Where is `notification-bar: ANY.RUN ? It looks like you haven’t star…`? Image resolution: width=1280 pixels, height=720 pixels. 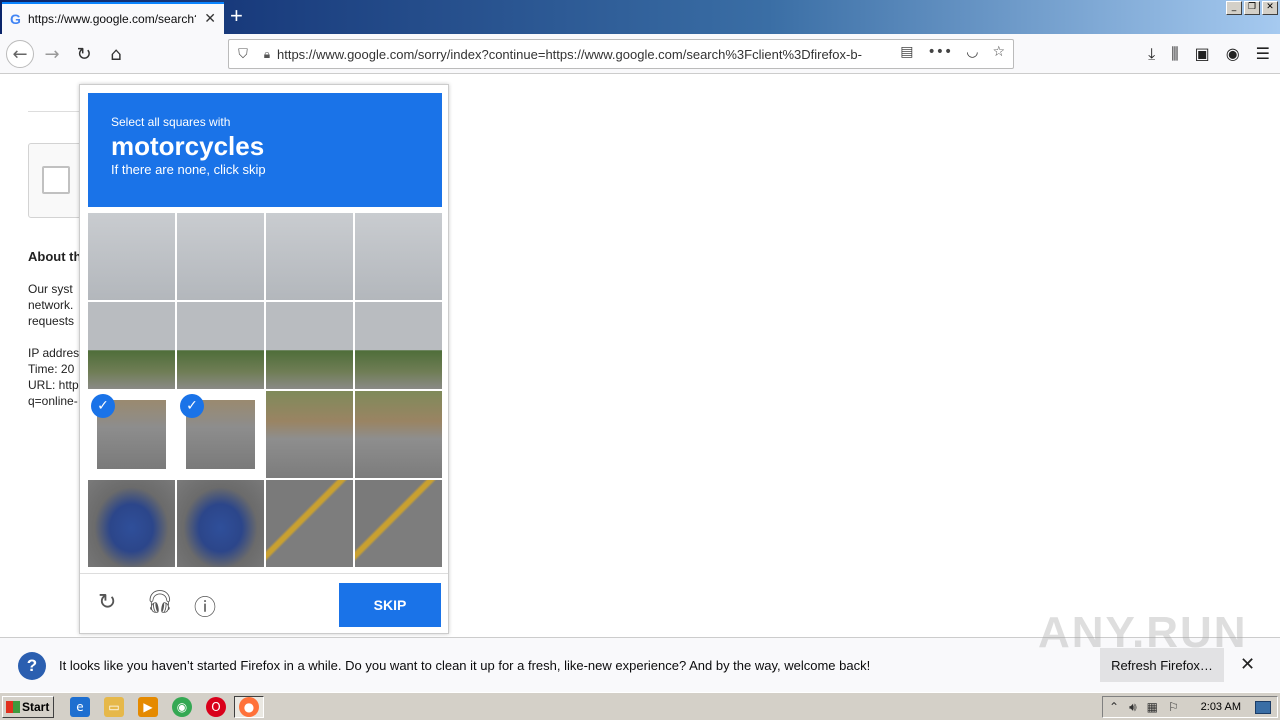 notification-bar: ANY.RUN ? It looks like you haven’t star… is located at coordinates (640, 650).